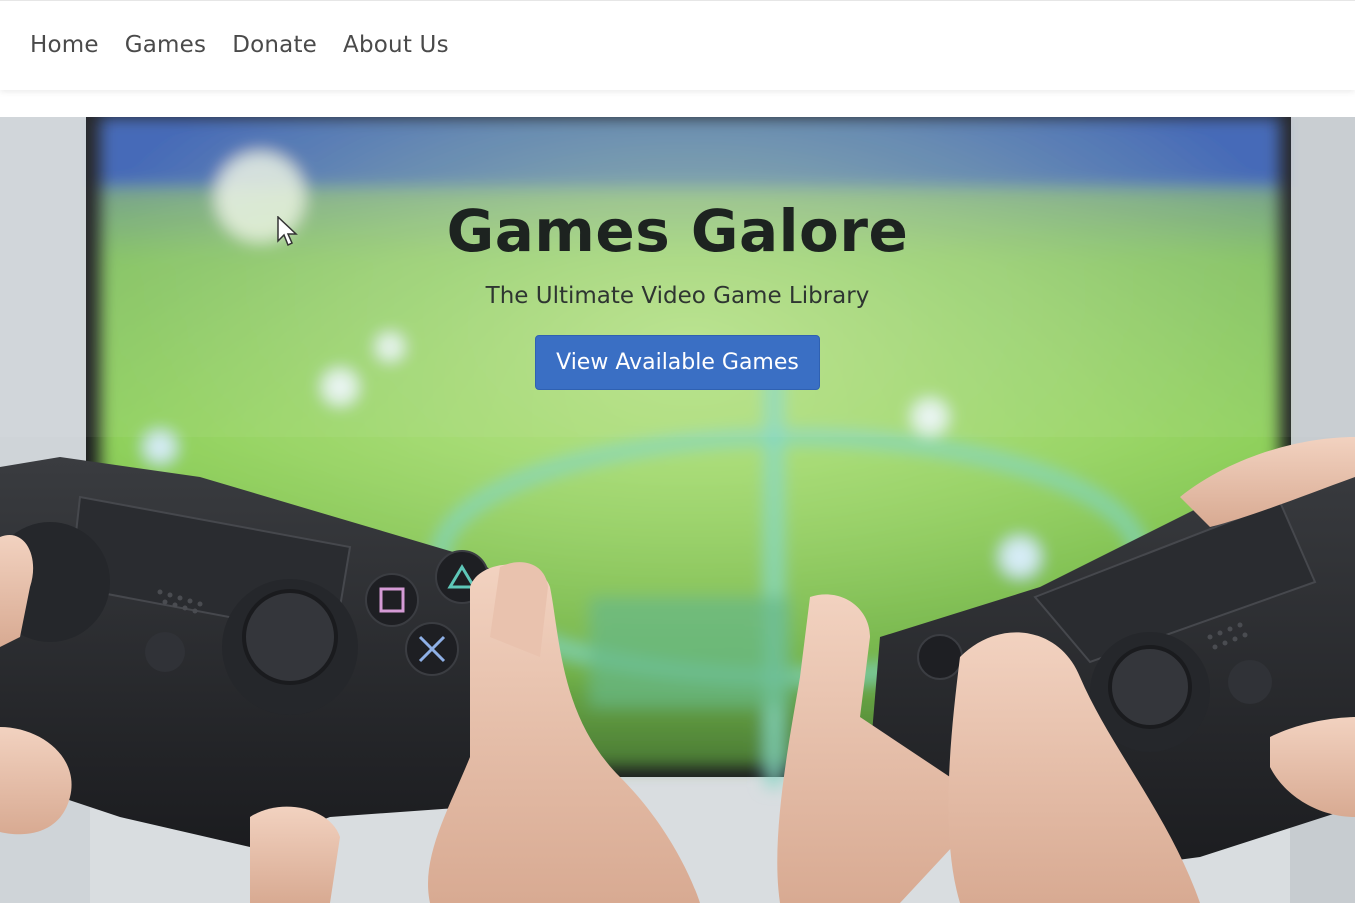  I want to click on hero-title: Games Galore, so click(677, 231).